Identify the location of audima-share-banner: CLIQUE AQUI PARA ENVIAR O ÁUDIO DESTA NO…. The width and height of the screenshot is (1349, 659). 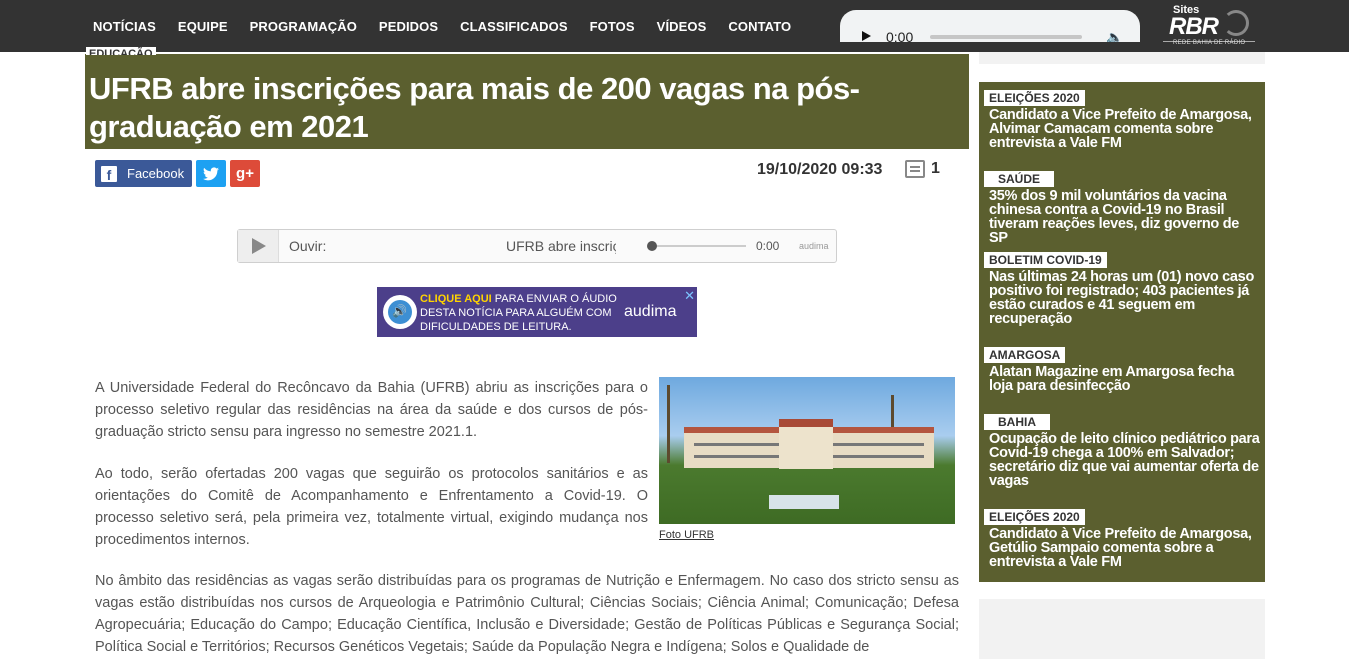
(537, 312).